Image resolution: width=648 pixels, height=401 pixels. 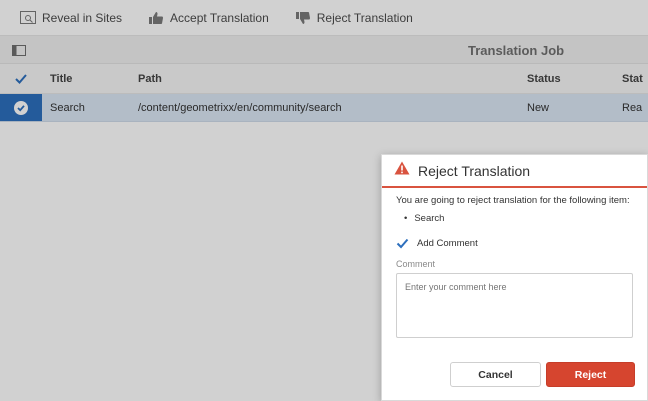 What do you see at coordinates (416, 264) in the screenshot?
I see `comment-label: Comment` at bounding box center [416, 264].